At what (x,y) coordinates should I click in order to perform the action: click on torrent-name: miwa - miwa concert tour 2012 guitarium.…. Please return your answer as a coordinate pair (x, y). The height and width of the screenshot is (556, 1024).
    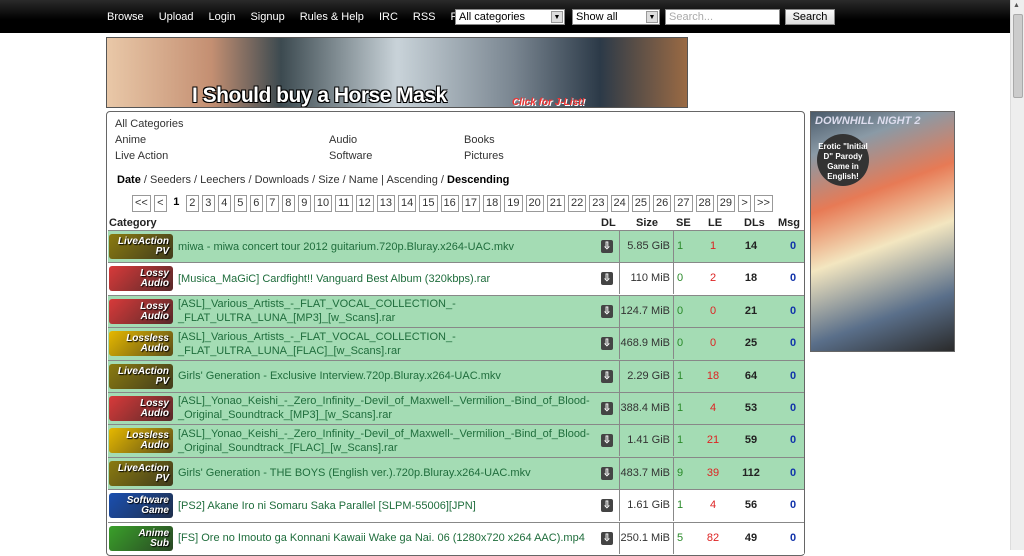
    Looking at the image, I should click on (346, 247).